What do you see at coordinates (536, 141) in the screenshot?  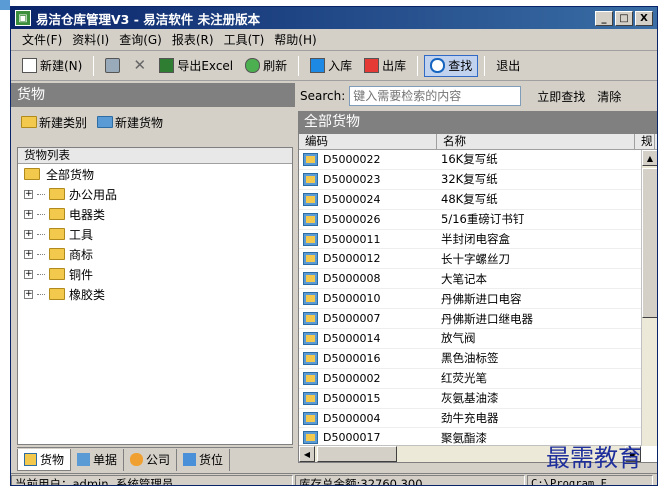 I see `column-name: 名称` at bounding box center [536, 141].